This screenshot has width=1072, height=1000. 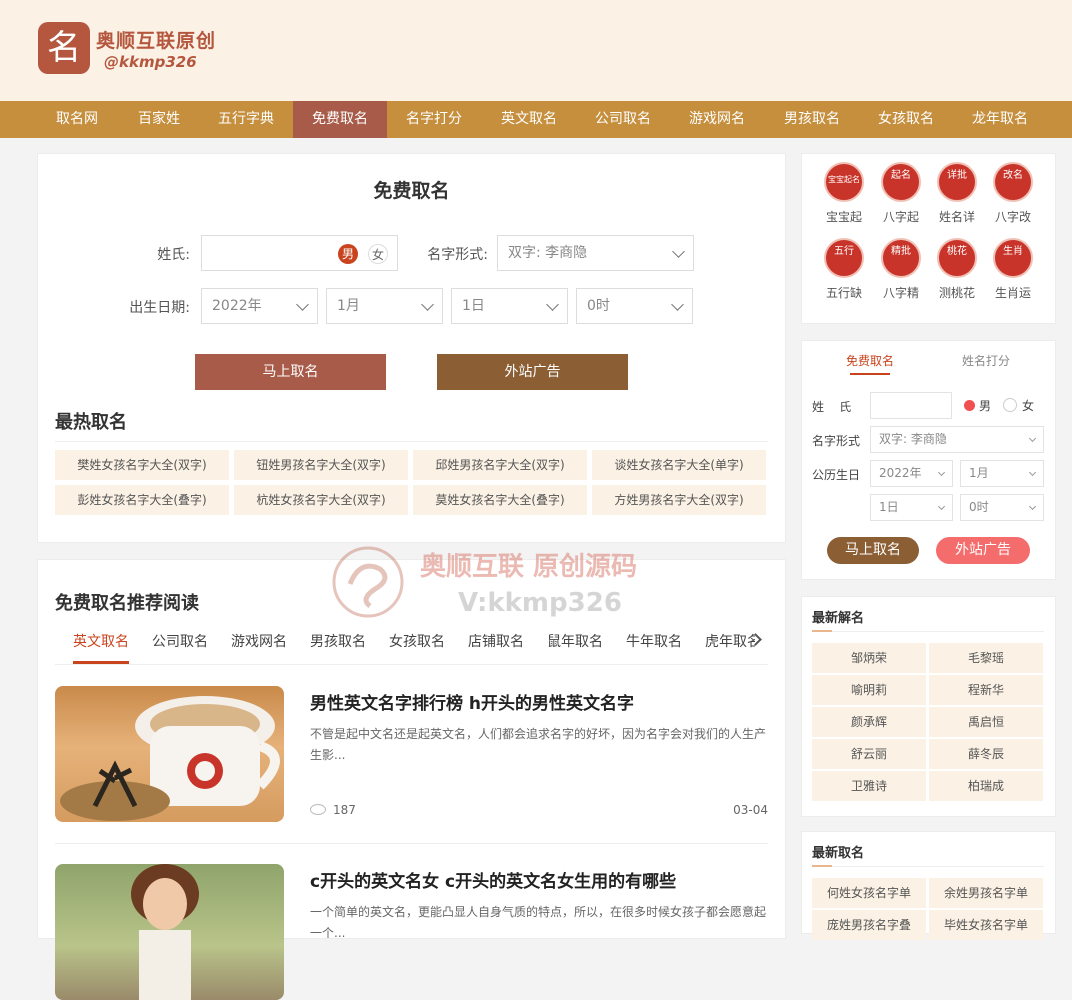 I want to click on bazi-detail-icon: 精批 八字精, so click(x=901, y=269).